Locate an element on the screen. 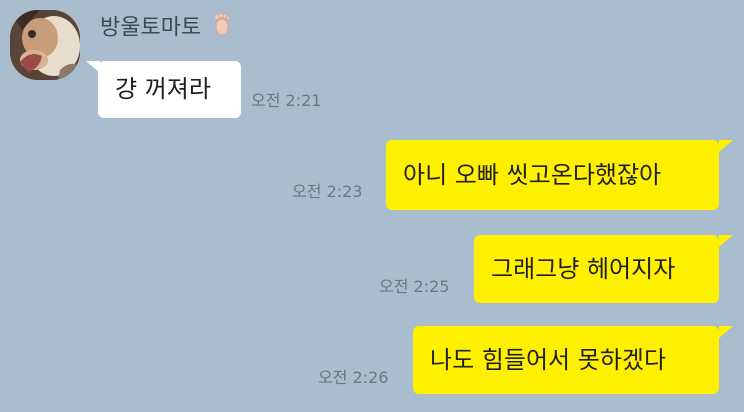  sender-name-row: 방울토마토 is located at coordinates (166, 28).